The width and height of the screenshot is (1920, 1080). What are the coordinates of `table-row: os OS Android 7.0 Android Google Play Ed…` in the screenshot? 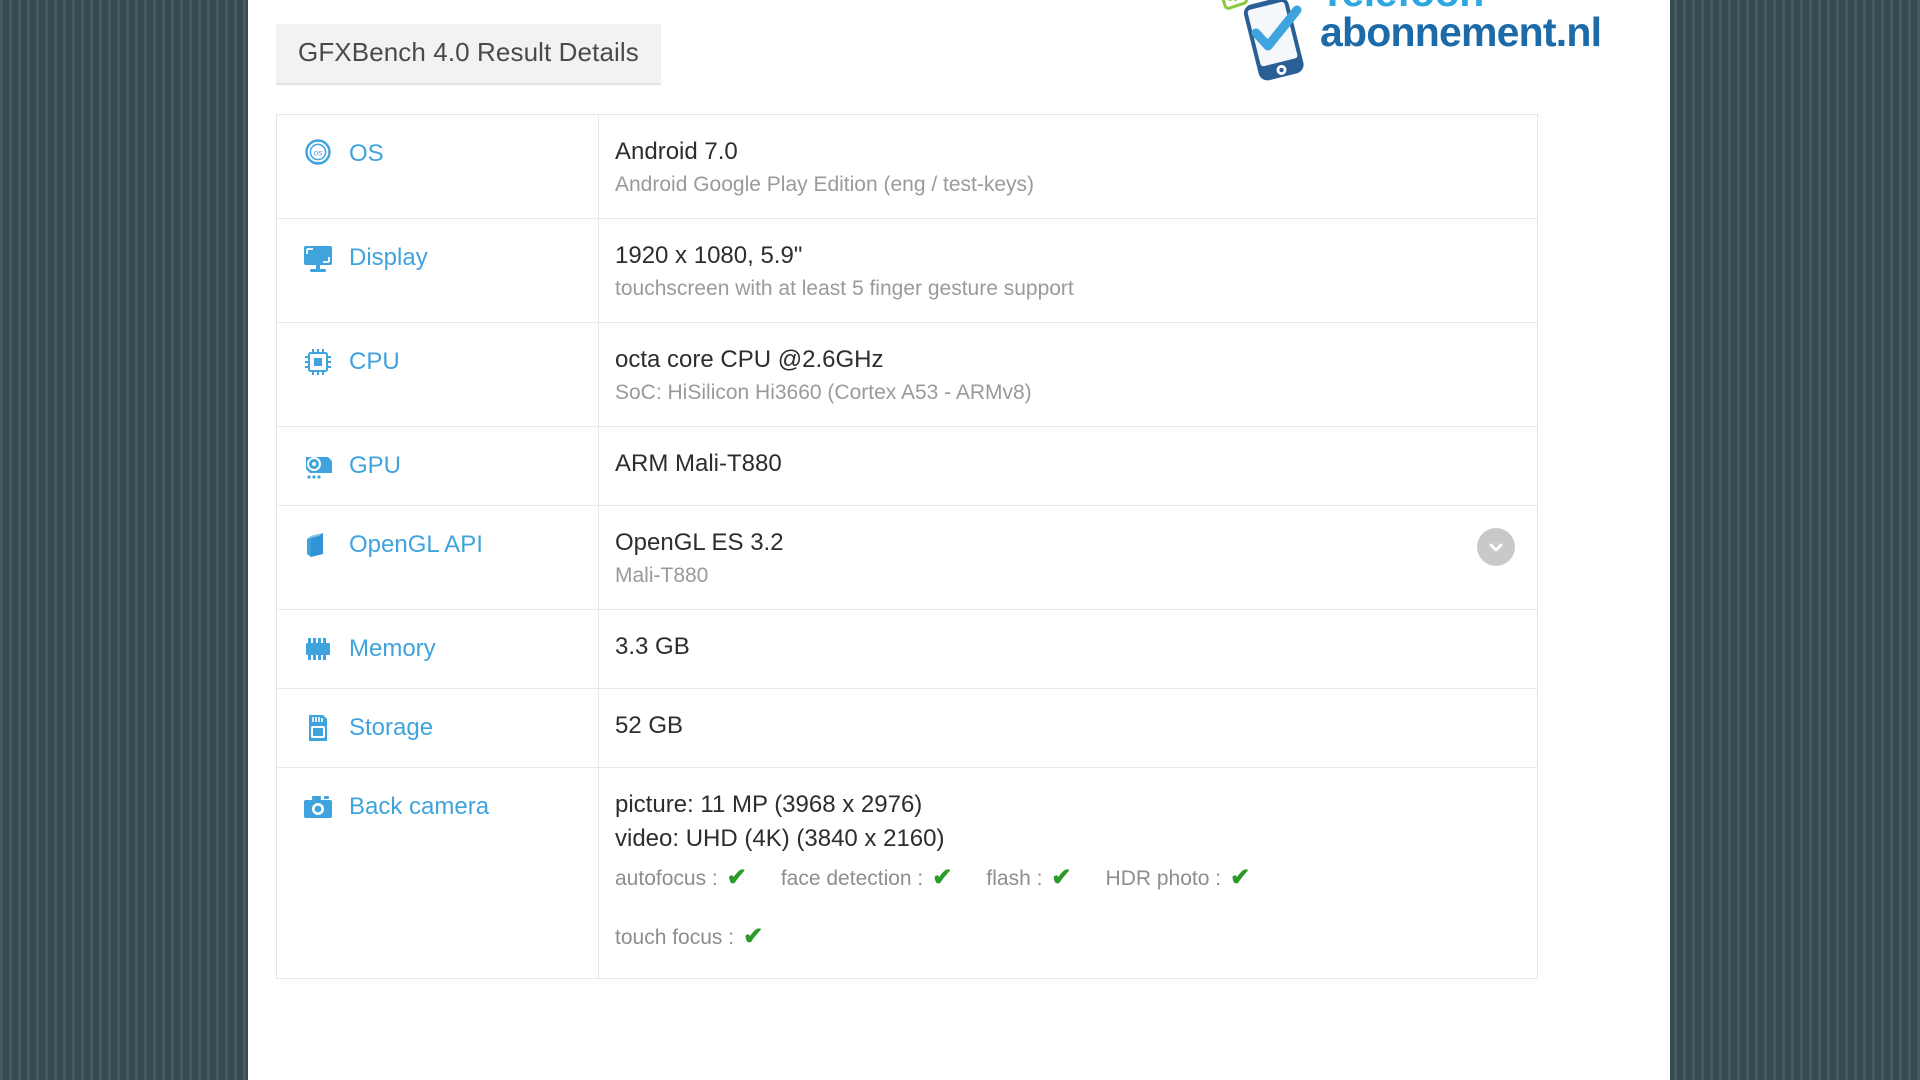 It's located at (907, 167).